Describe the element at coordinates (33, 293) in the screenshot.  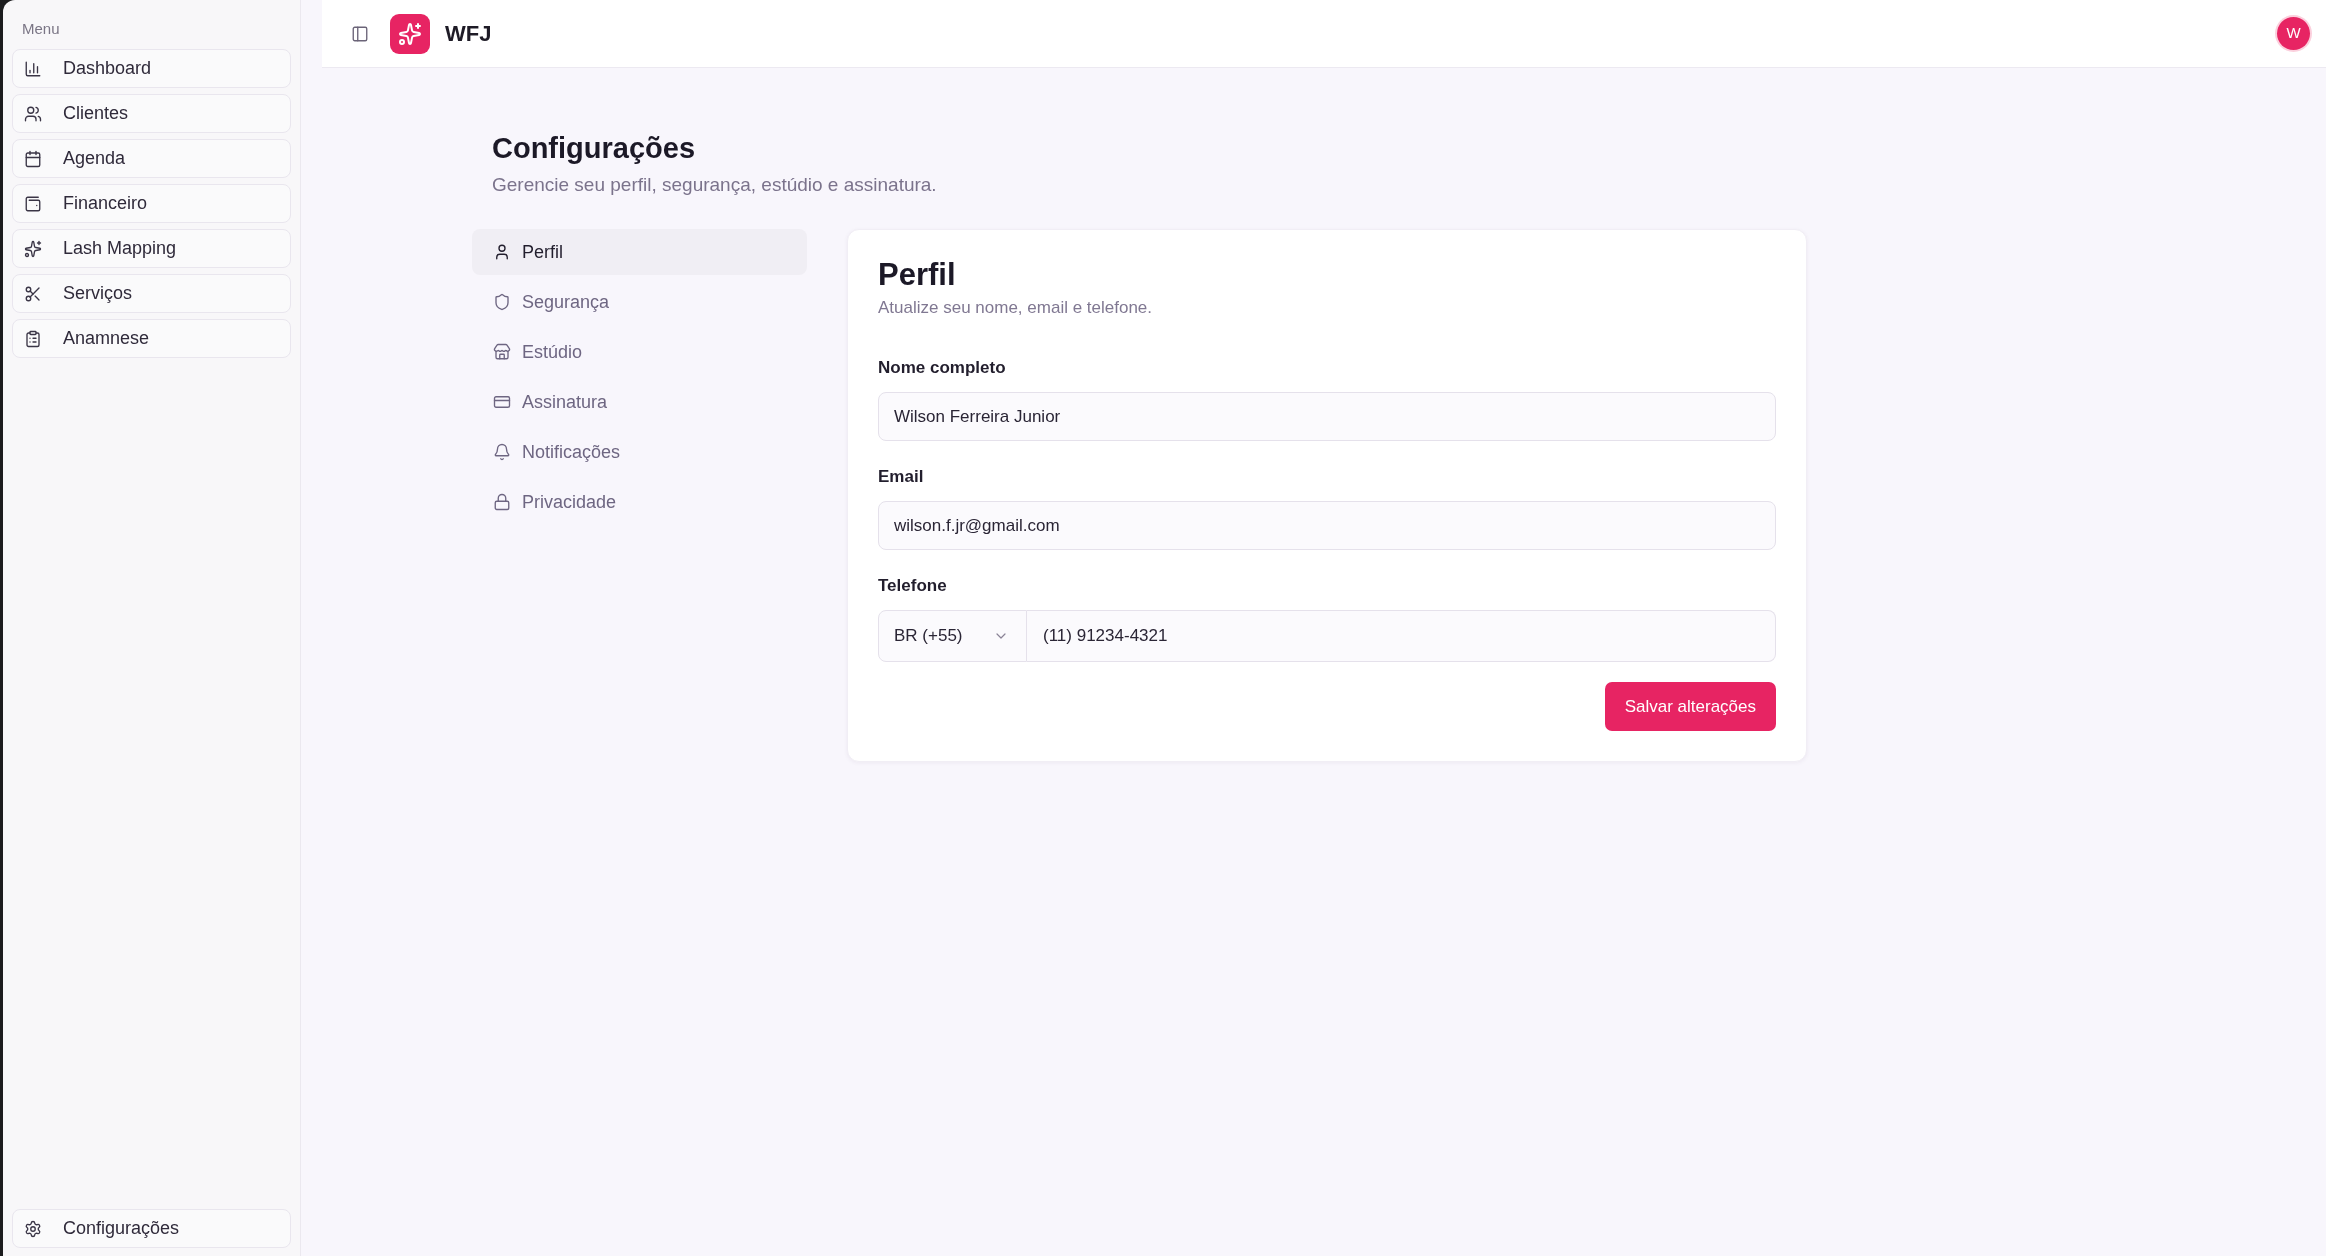
I see `scissors-icon` at that location.